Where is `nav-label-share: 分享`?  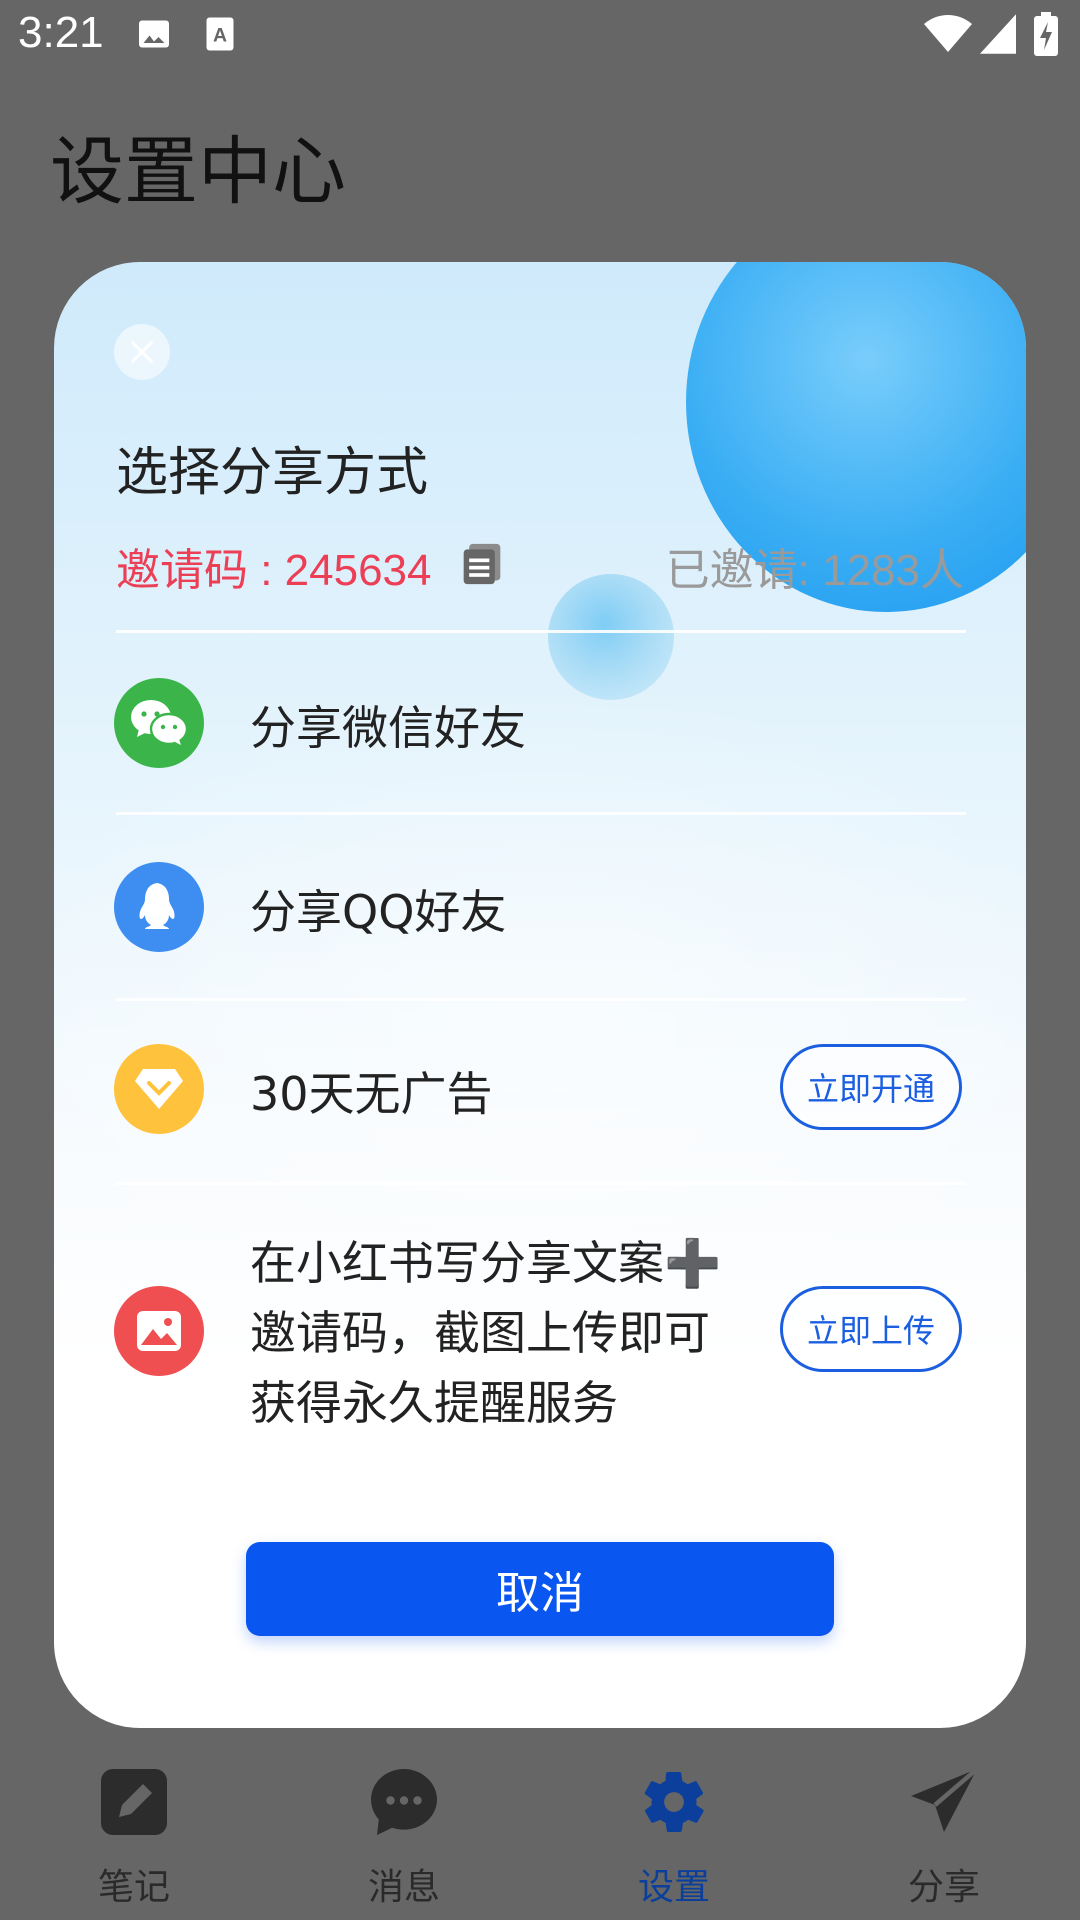 nav-label-share: 分享 is located at coordinates (943, 1887).